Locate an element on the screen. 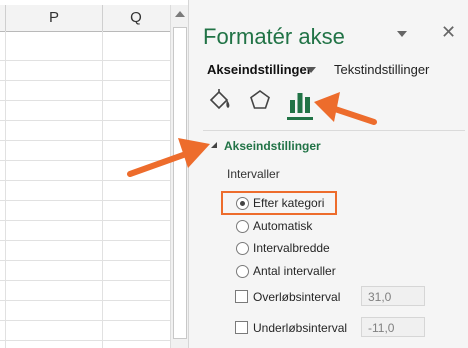 The height and width of the screenshot is (348, 468). pane-options-dropdown-icon is located at coordinates (402, 34).